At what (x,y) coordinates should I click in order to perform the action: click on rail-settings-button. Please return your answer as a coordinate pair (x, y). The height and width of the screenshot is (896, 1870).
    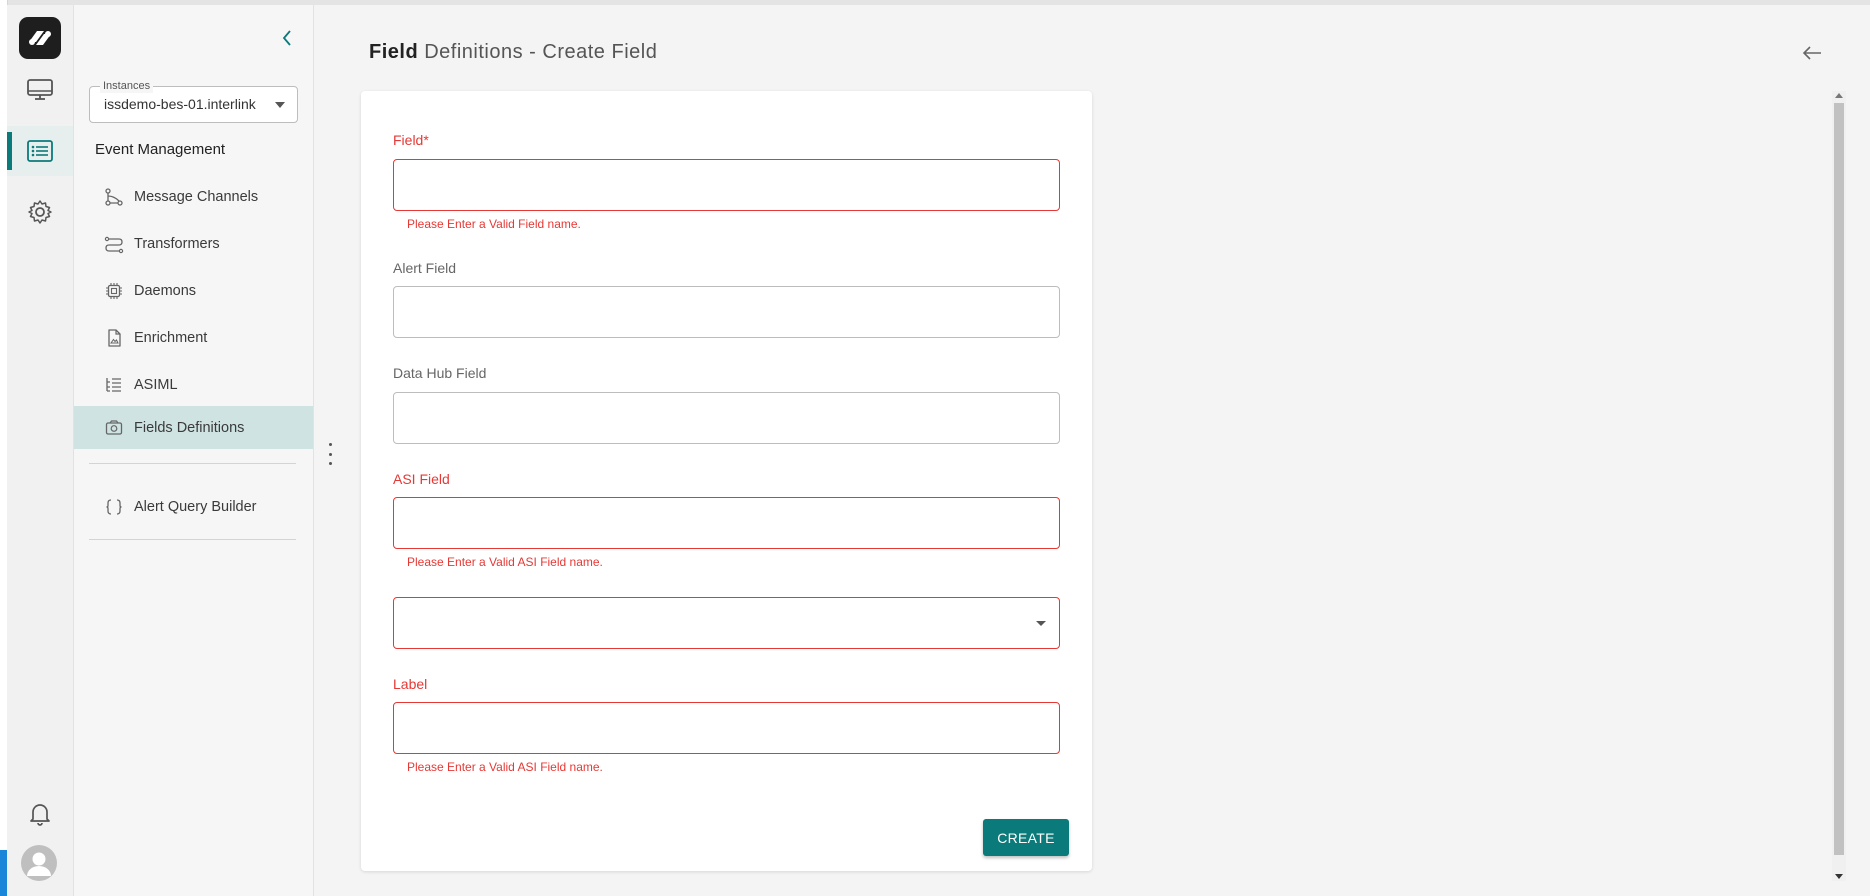
    Looking at the image, I should click on (40, 212).